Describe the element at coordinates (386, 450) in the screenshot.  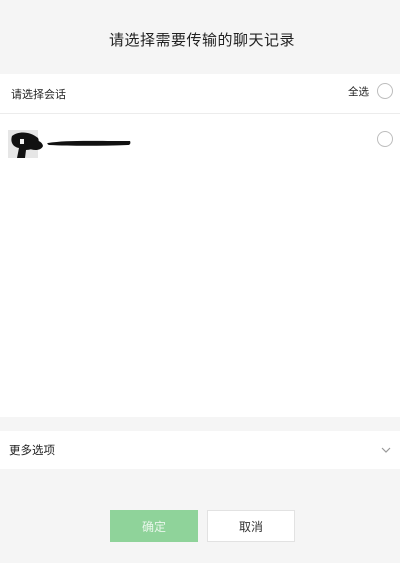
I see `chevron-down-icon` at that location.